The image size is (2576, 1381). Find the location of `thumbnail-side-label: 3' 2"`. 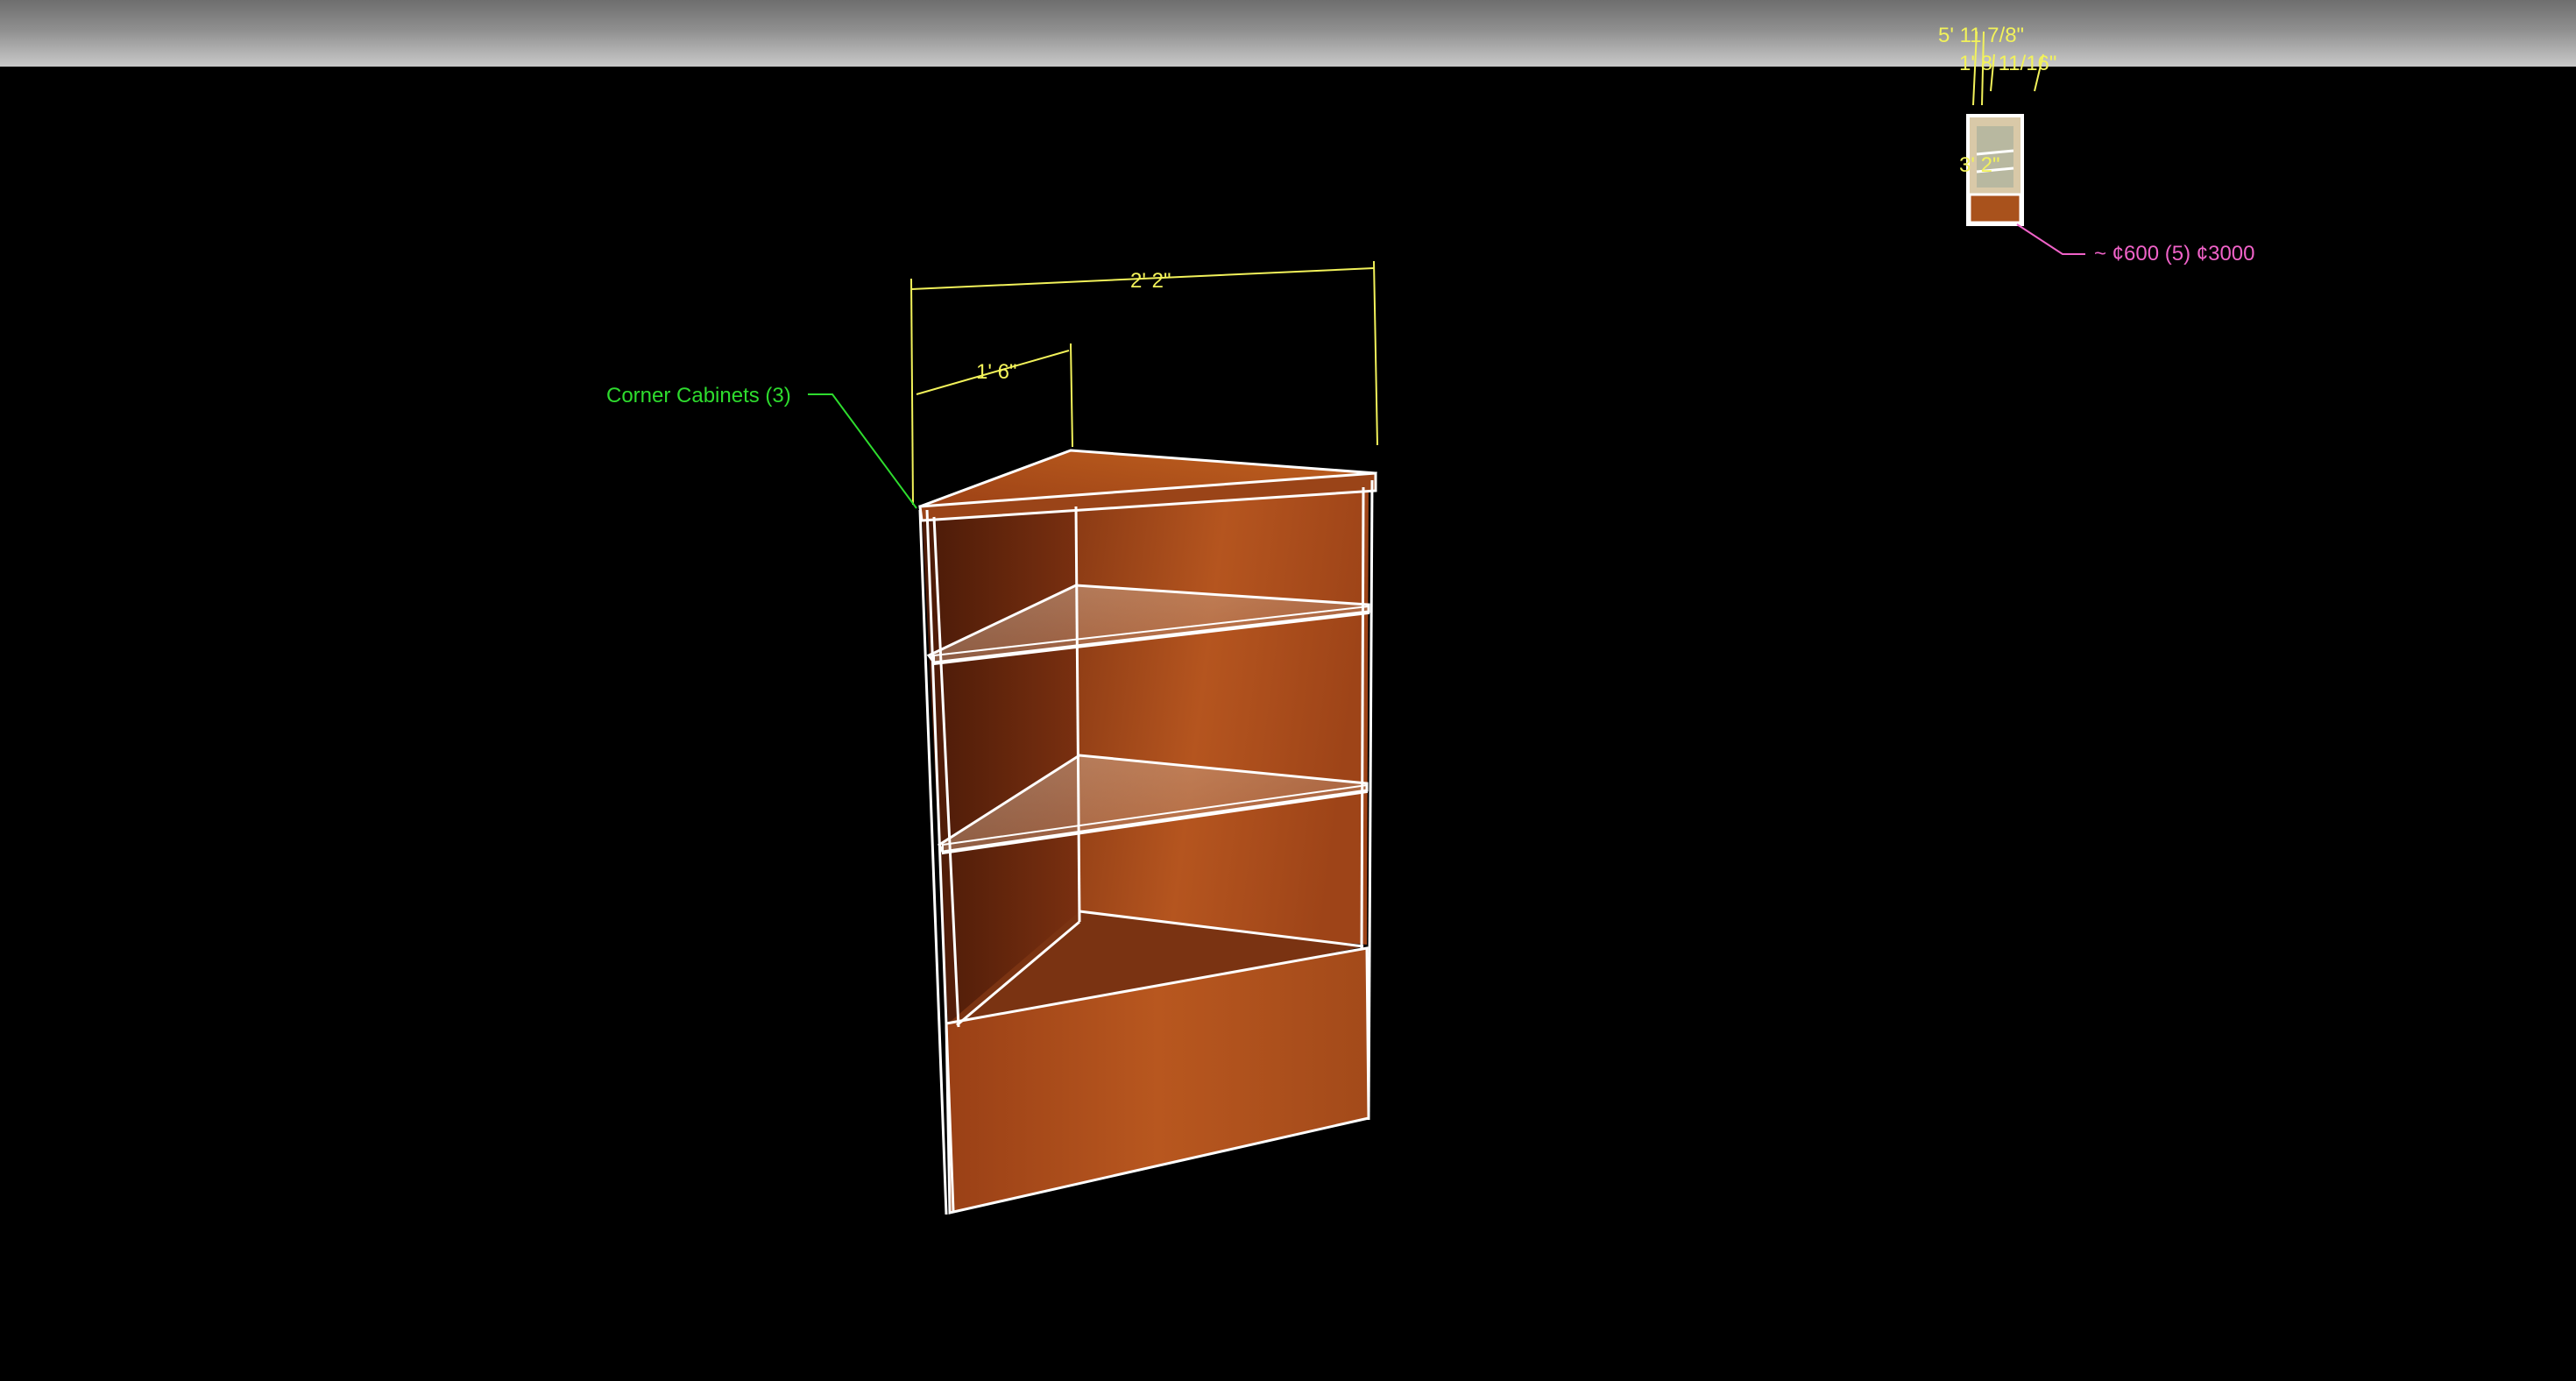

thumbnail-side-label: 3' 2" is located at coordinates (1979, 165).